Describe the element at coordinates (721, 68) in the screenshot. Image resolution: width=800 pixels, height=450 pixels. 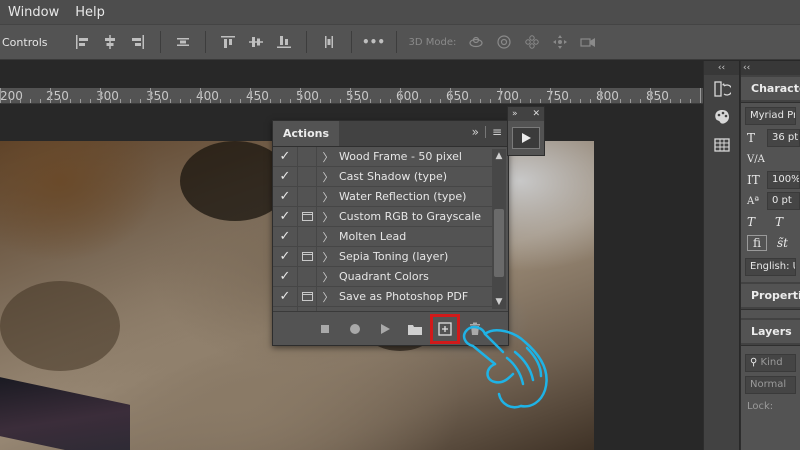
I see `dock-collapse-toggle: ‹‹` at that location.